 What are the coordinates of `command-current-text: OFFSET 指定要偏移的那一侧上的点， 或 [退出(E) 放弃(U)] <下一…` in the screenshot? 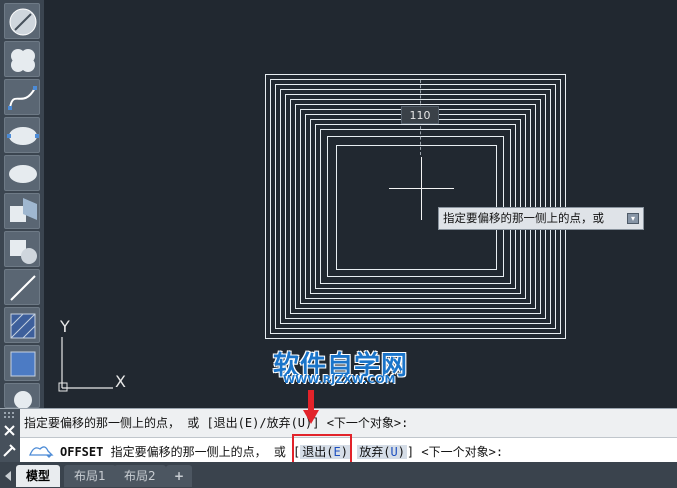 It's located at (281, 451).